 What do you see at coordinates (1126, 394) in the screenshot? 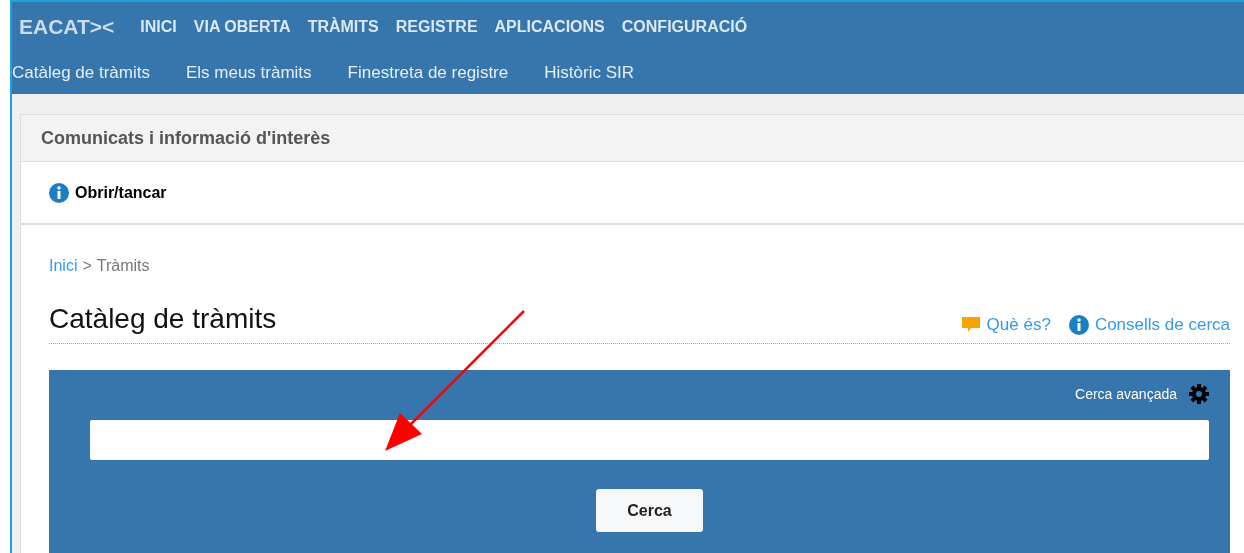
I see `advanced-search-link: Cerca avançada` at bounding box center [1126, 394].